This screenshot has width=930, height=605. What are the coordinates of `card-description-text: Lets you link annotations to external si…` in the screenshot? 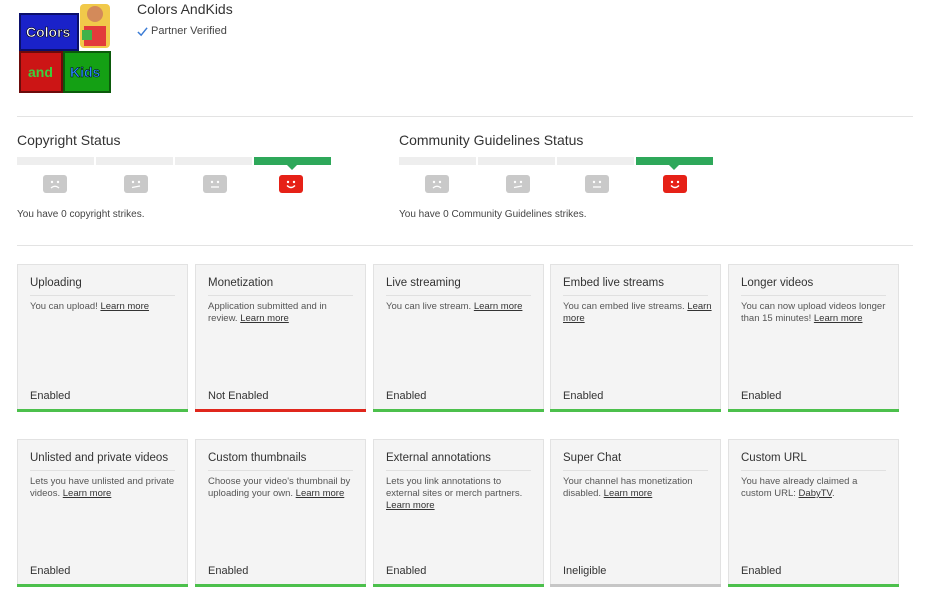 It's located at (454, 487).